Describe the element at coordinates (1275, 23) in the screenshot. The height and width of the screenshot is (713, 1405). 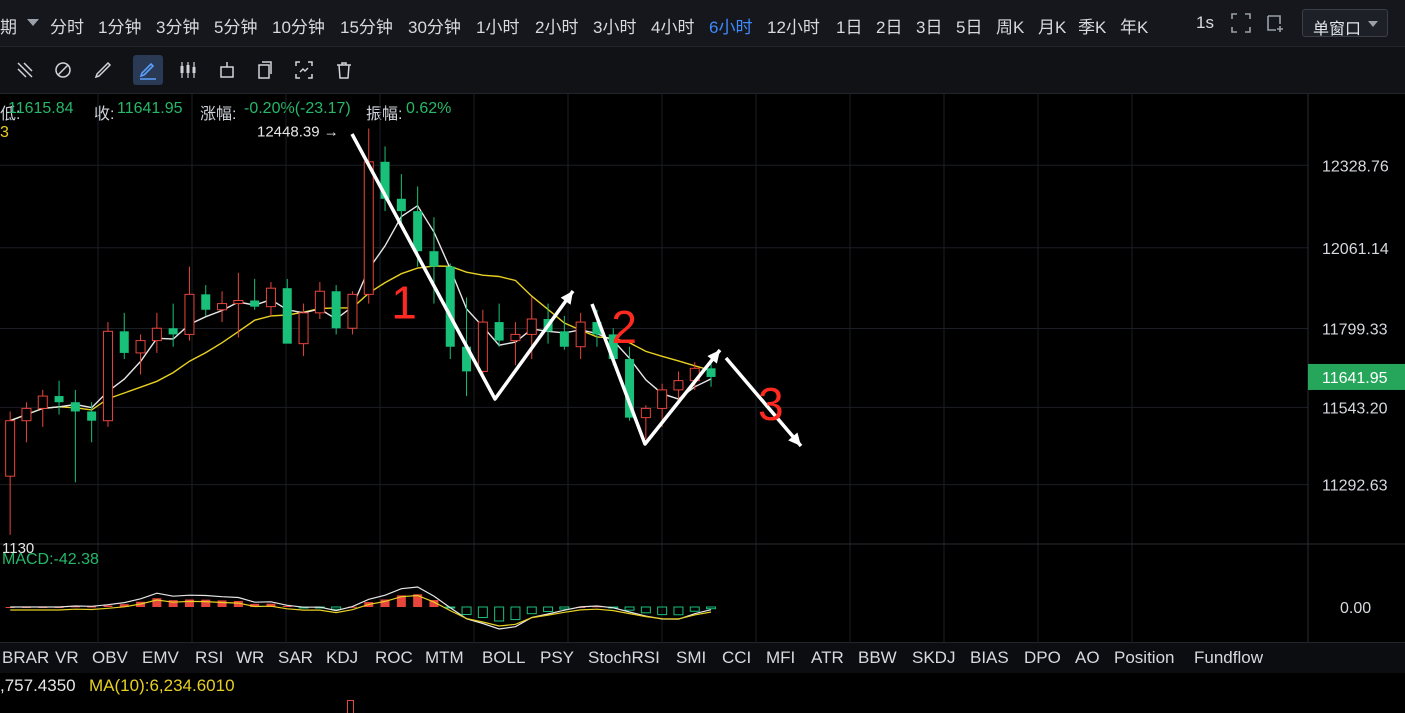
I see `add-window-icon` at that location.